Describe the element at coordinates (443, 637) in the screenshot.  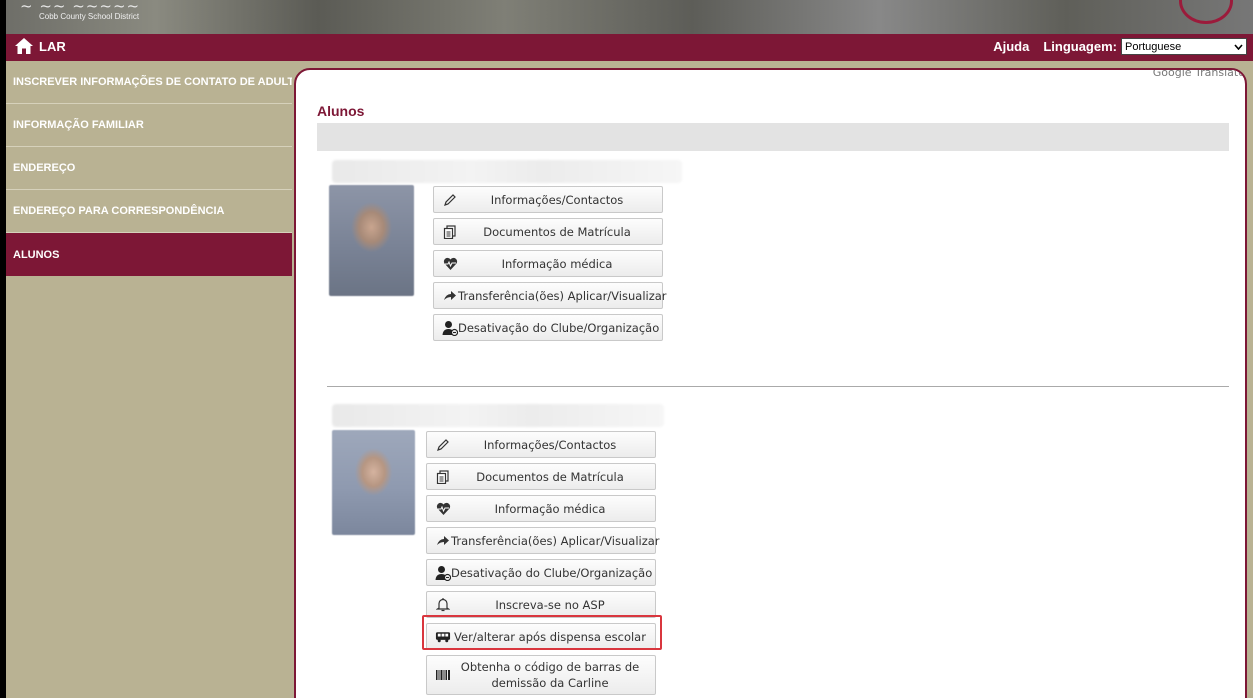
I see `bus-icon` at that location.